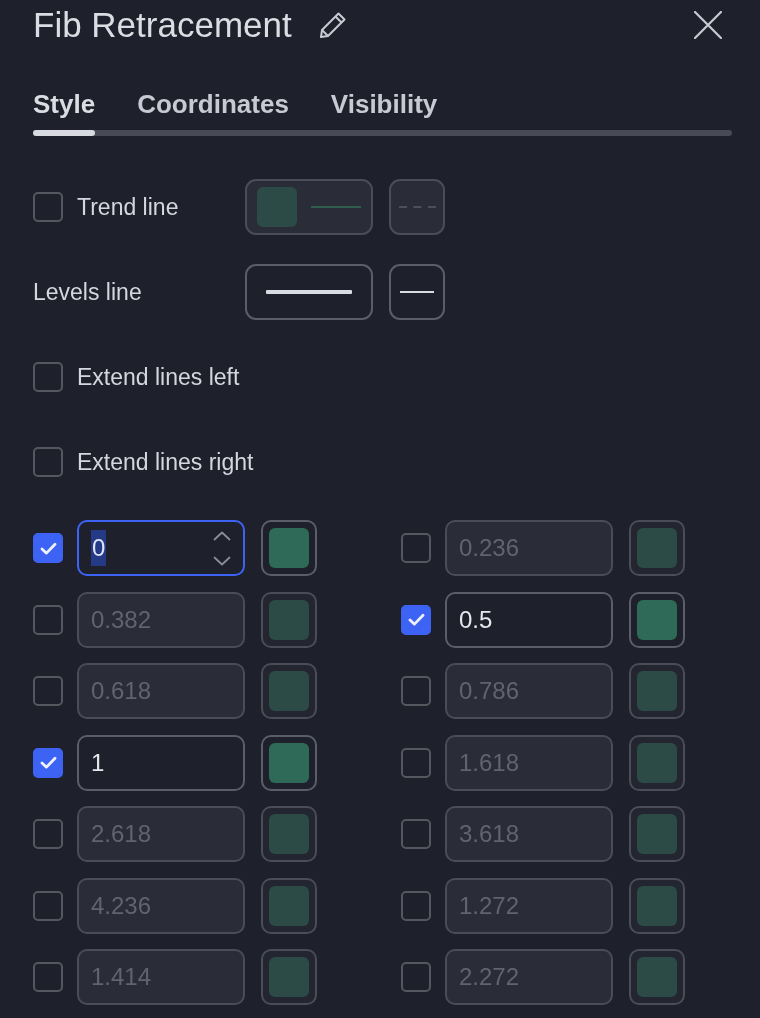 The height and width of the screenshot is (1018, 760). I want to click on option-label: Trend line, so click(128, 207).